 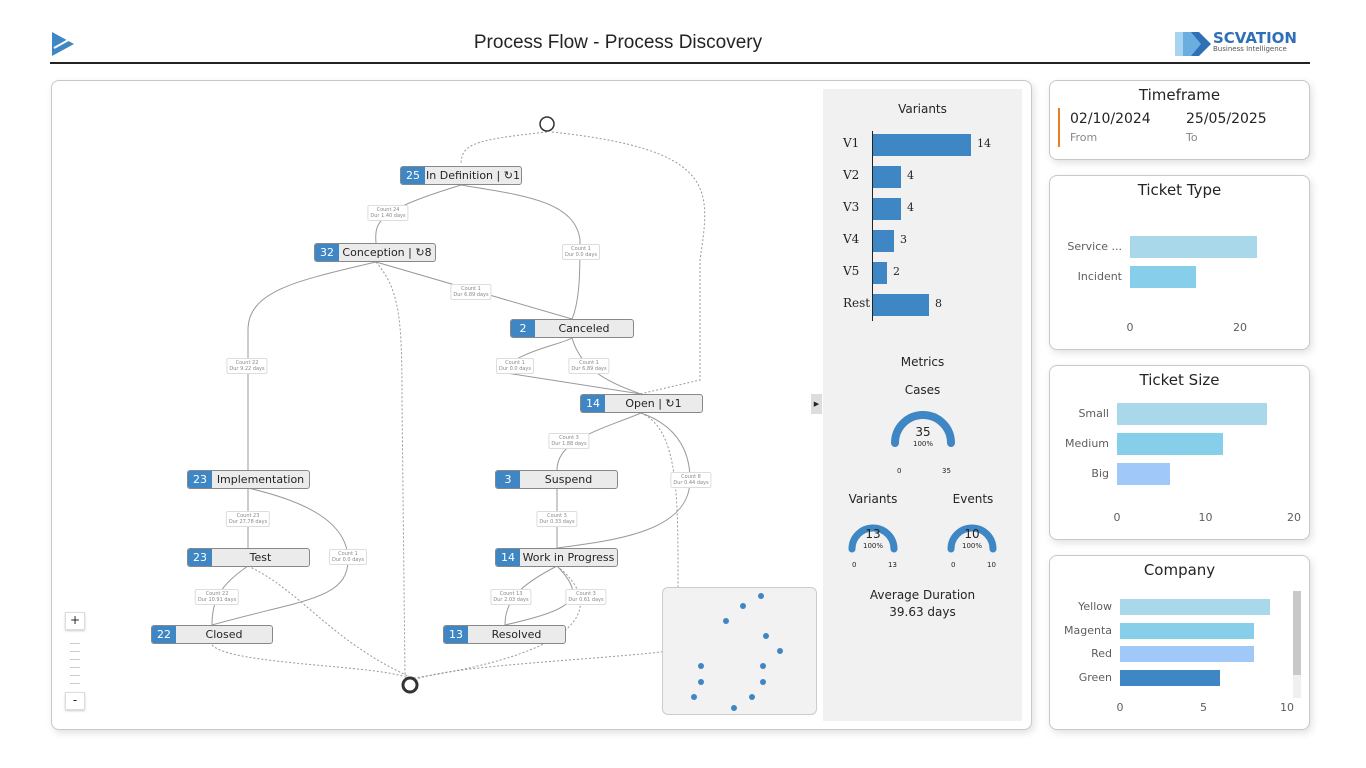 What do you see at coordinates (1110, 119) in the screenshot?
I see `from-date: 02/10/2024` at bounding box center [1110, 119].